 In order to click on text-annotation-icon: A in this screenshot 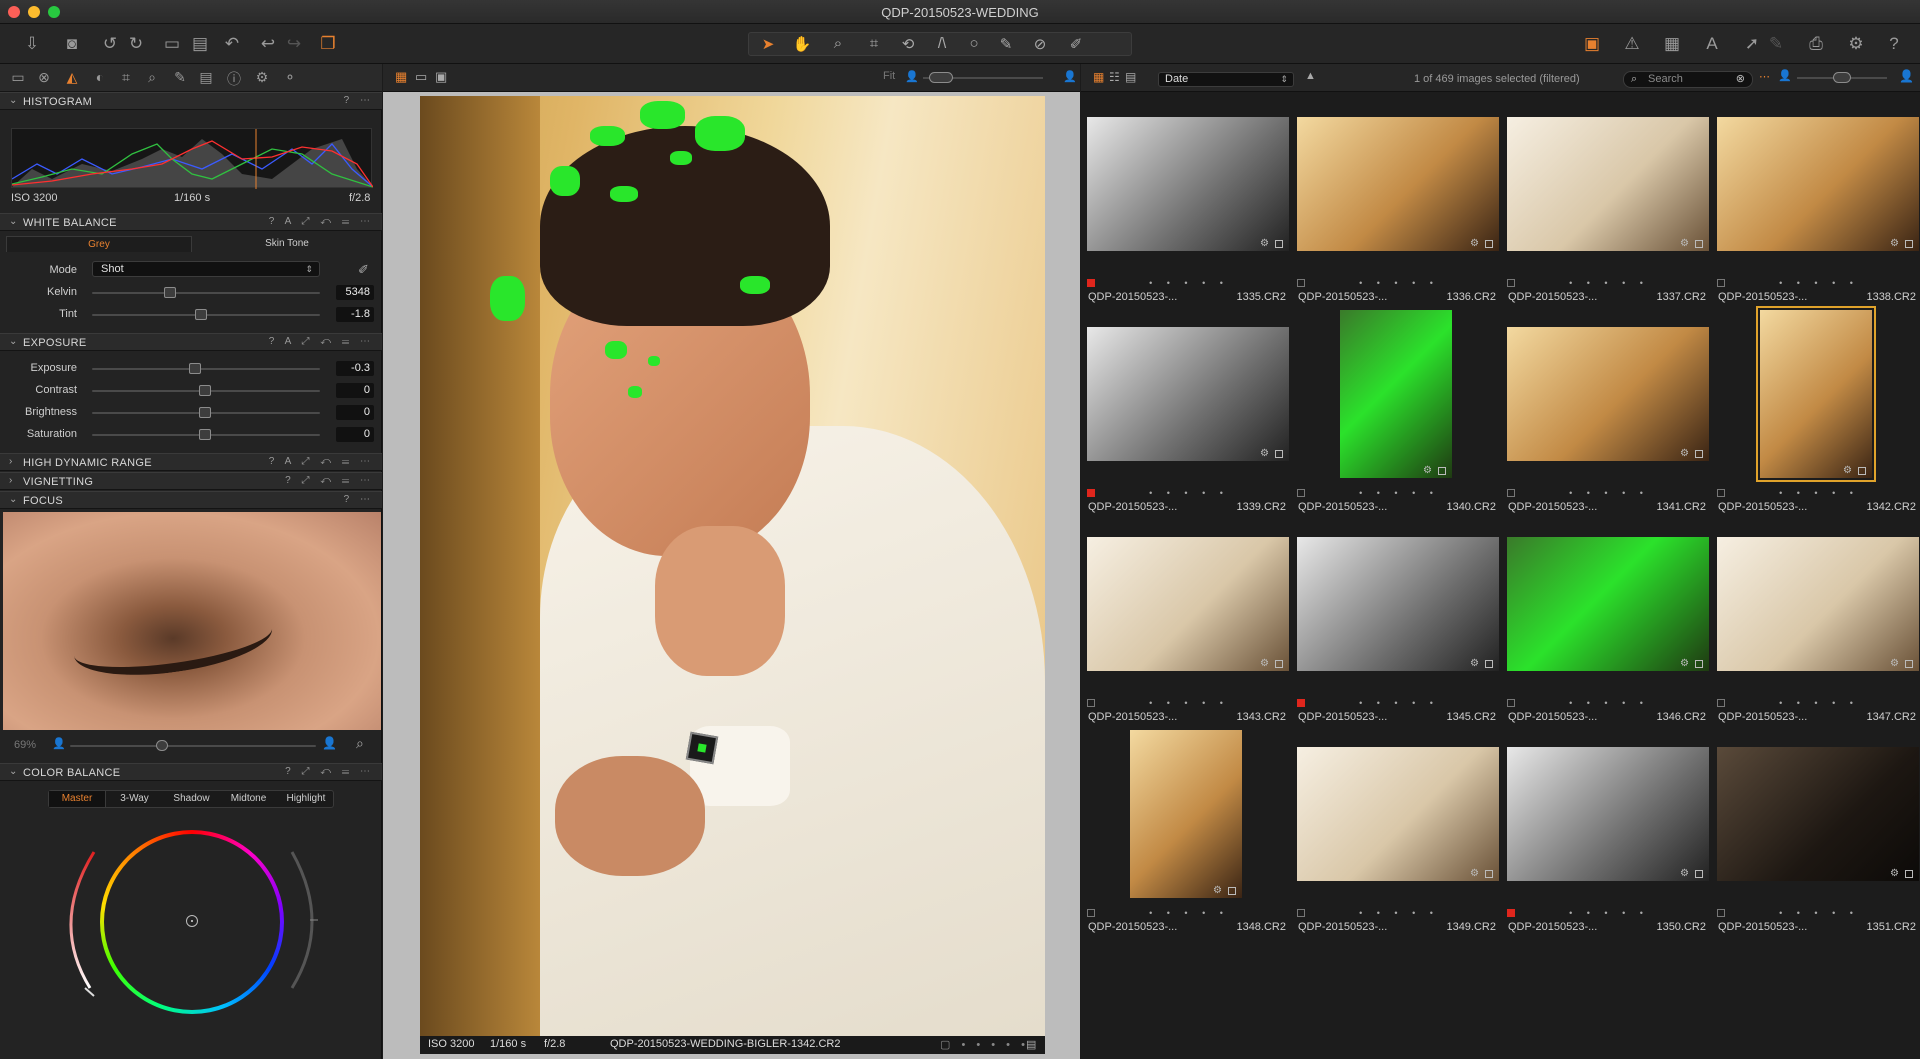, I will do `click(1712, 44)`.